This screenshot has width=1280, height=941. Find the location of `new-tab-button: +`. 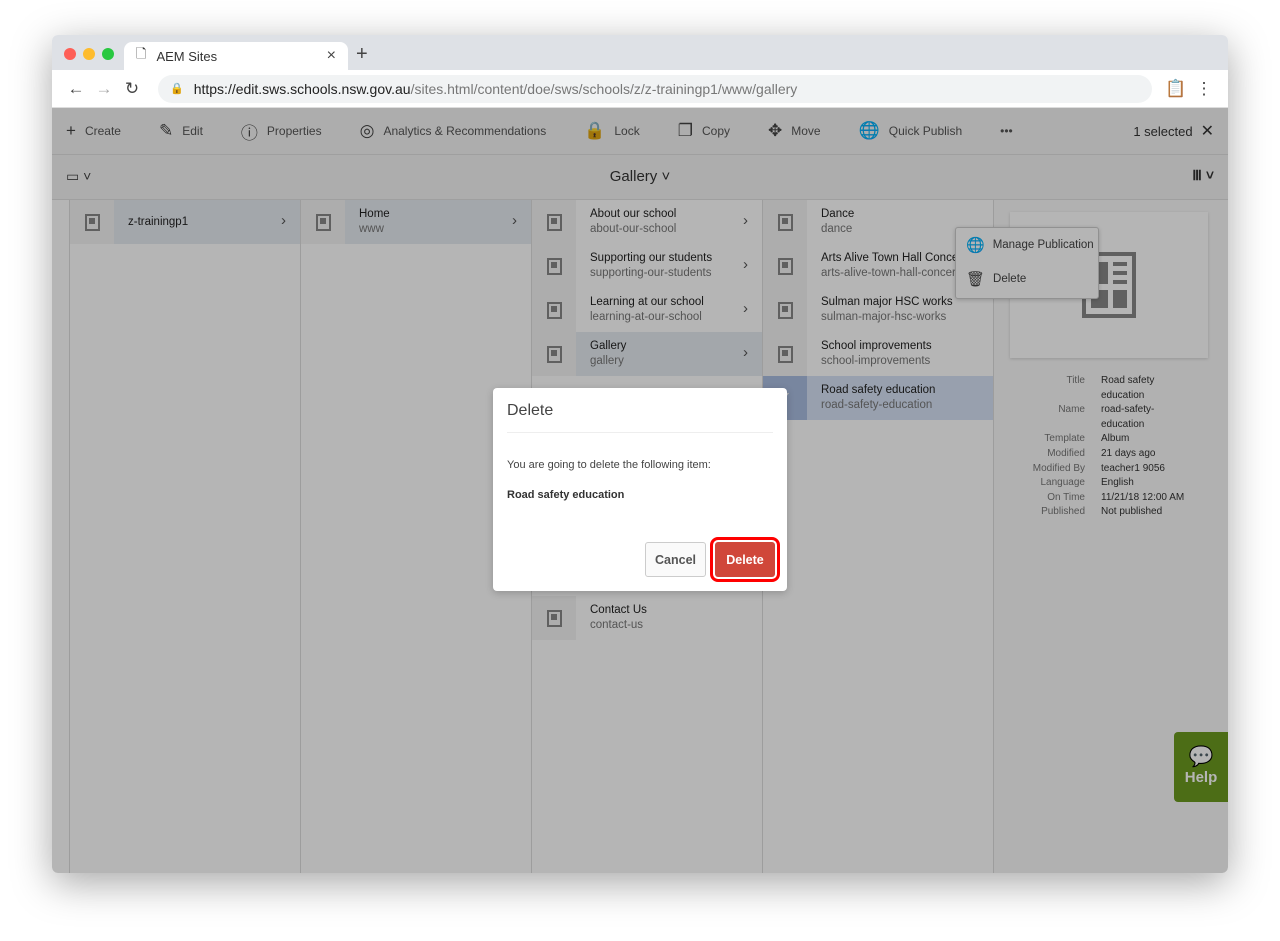

new-tab-button: + is located at coordinates (362, 54).